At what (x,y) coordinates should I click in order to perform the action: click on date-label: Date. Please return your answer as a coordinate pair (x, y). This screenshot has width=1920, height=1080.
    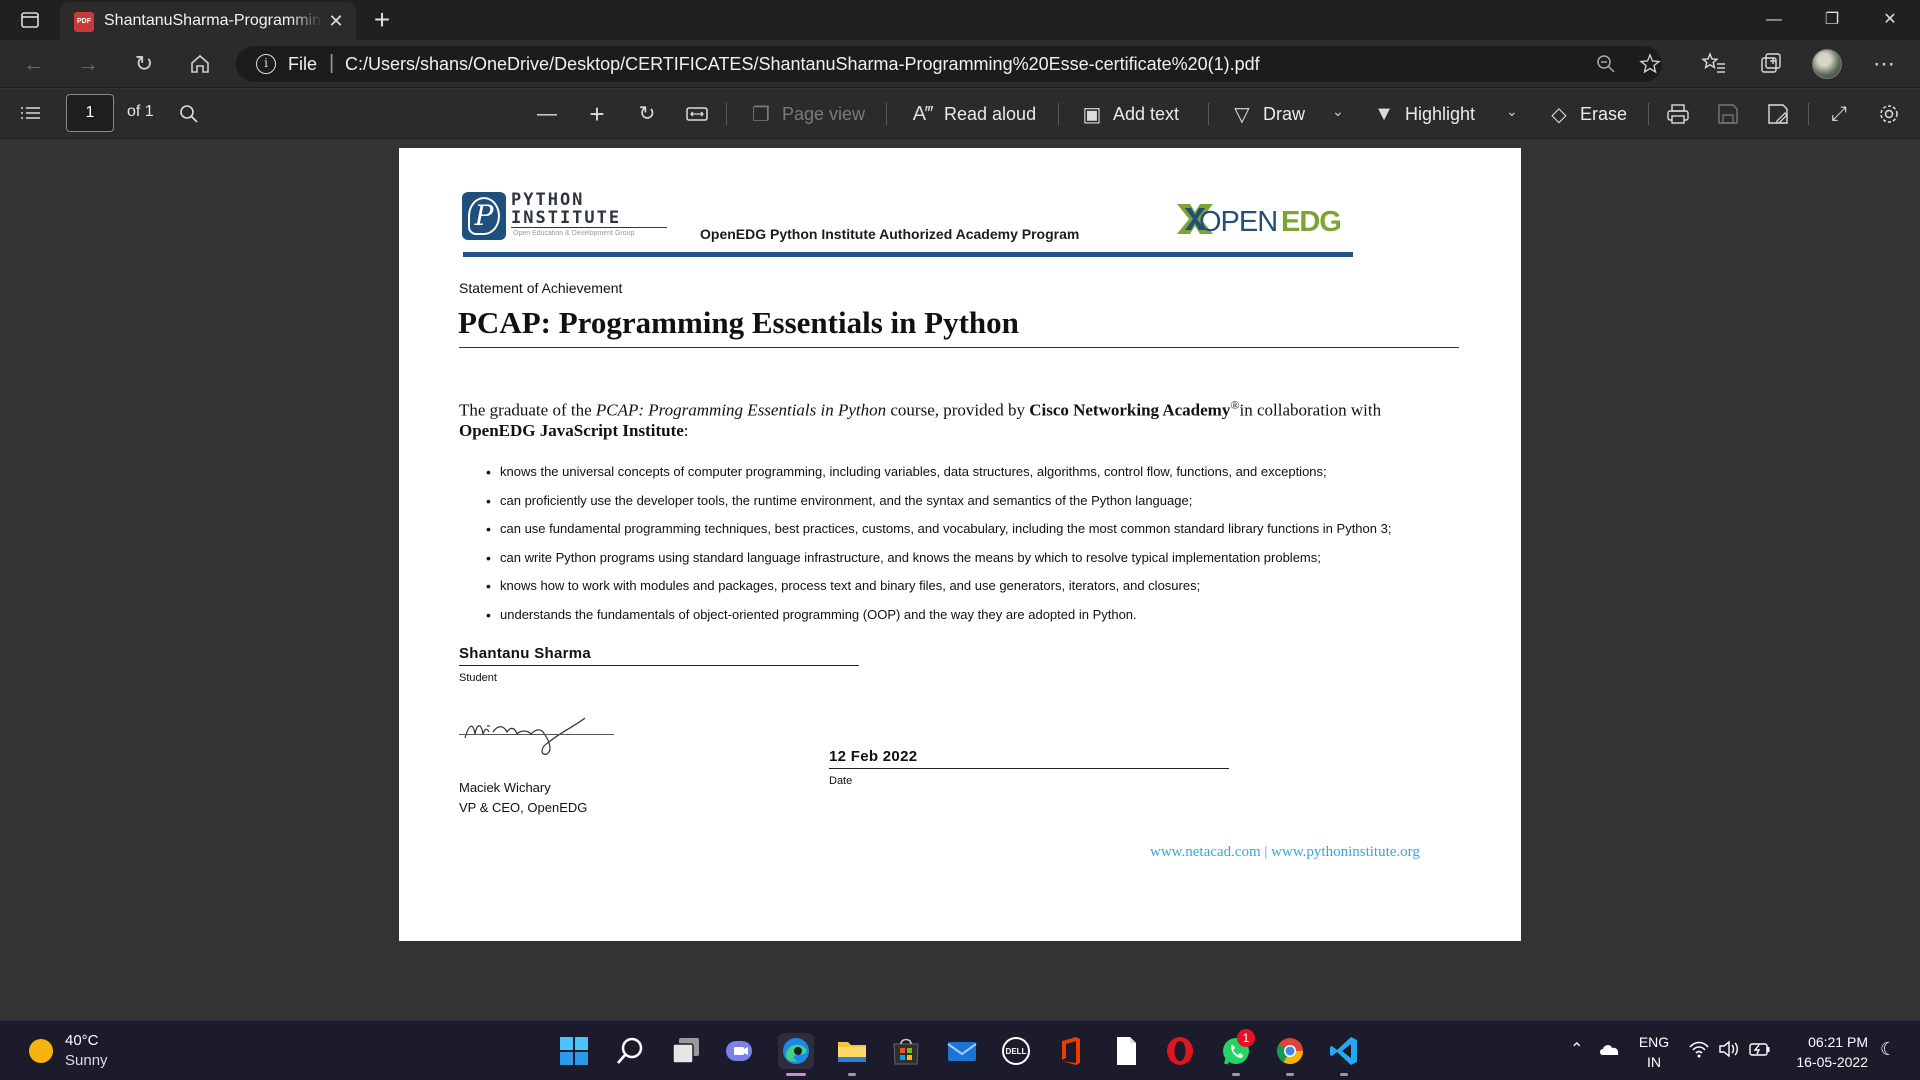
    Looking at the image, I should click on (841, 781).